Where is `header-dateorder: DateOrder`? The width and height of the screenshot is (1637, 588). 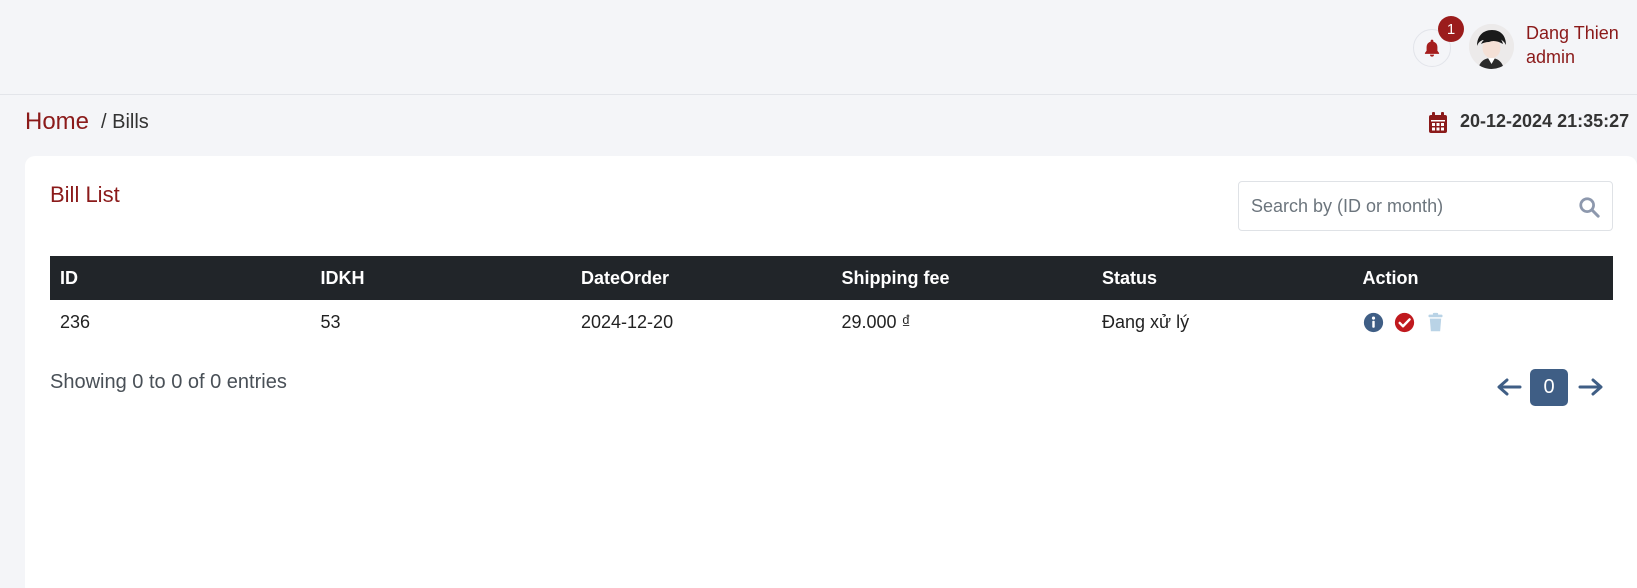 header-dateorder: DateOrder is located at coordinates (625, 277).